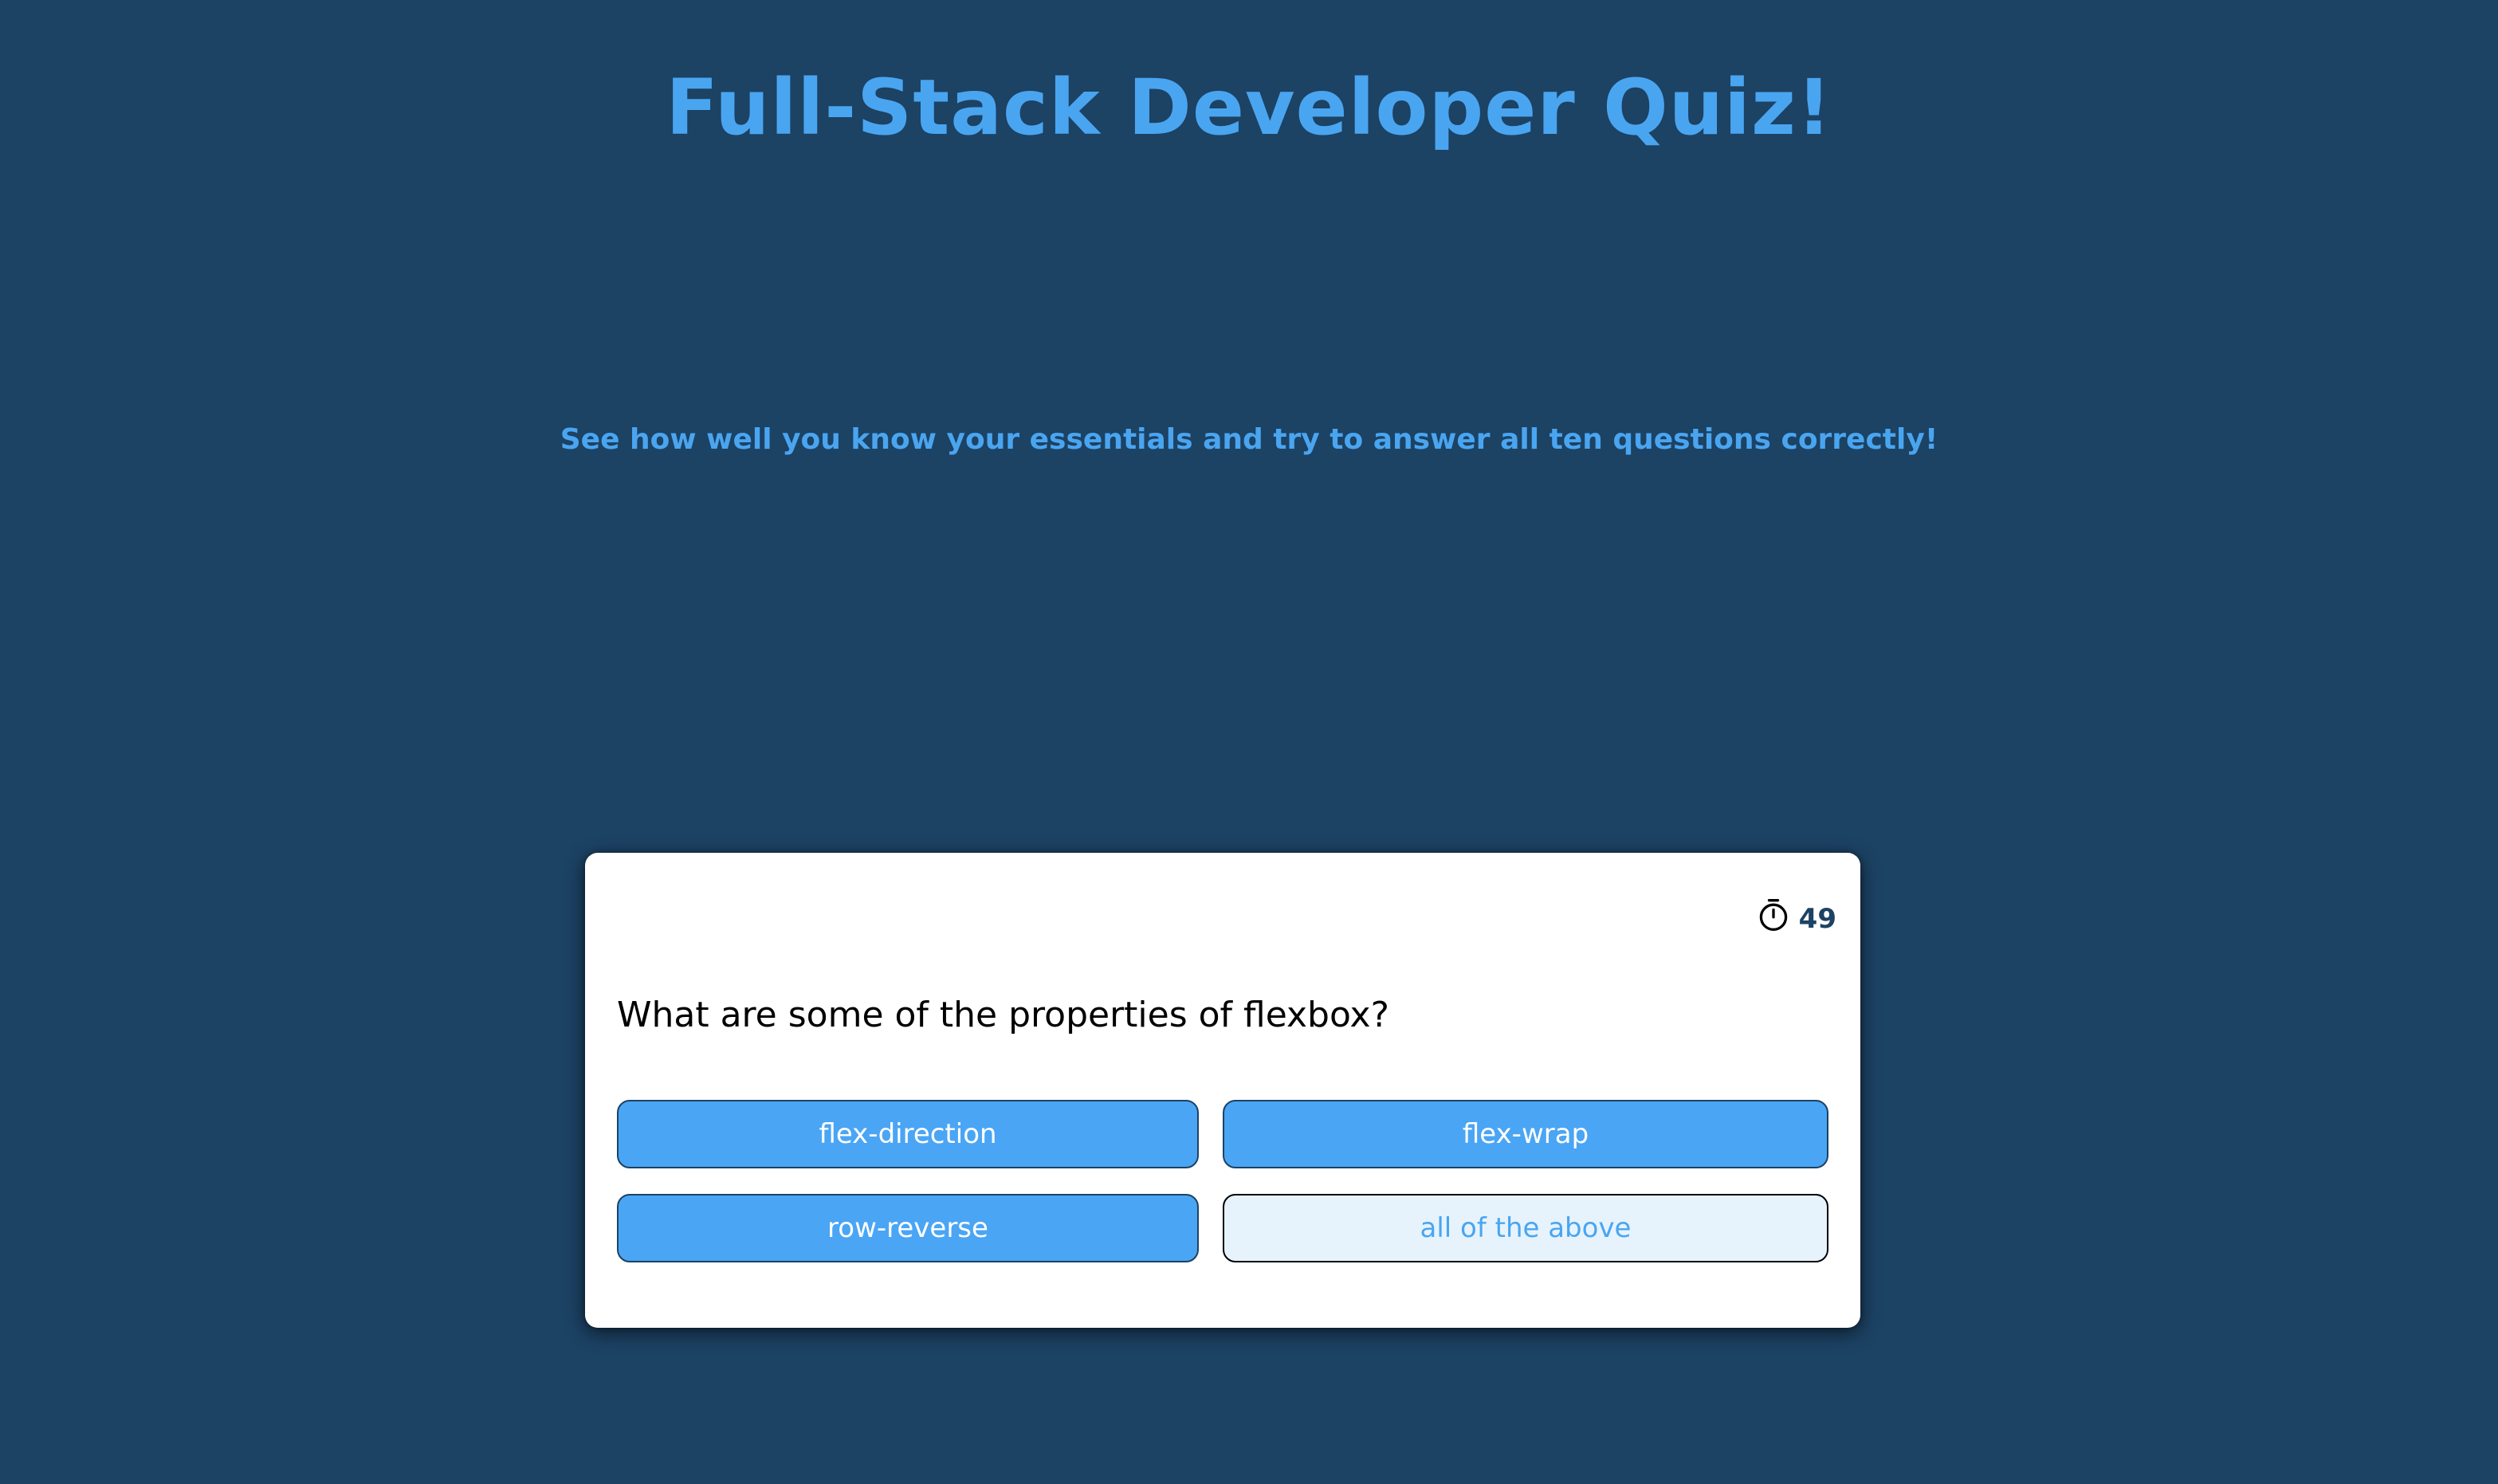 This screenshot has height=1484, width=2498. Describe the element at coordinates (1249, 108) in the screenshot. I see `page-title: Full-Stack Developer Quiz!` at that location.